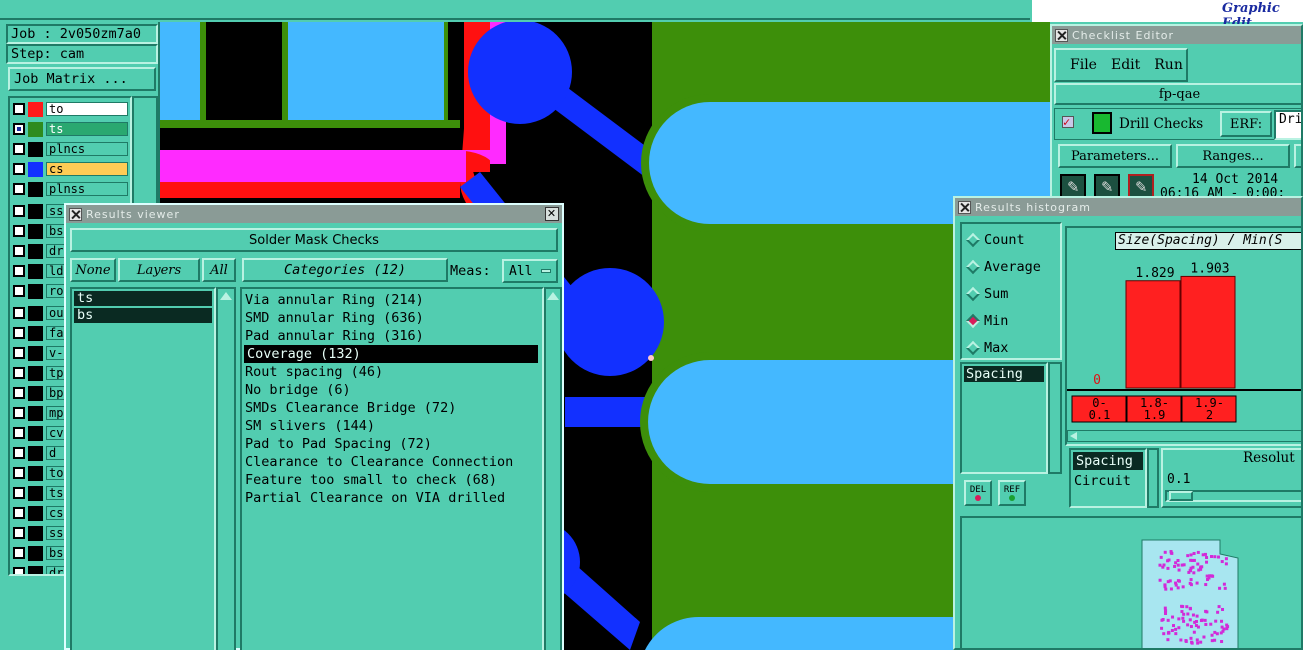  I want to click on layer-row: cs, so click(70, 169).